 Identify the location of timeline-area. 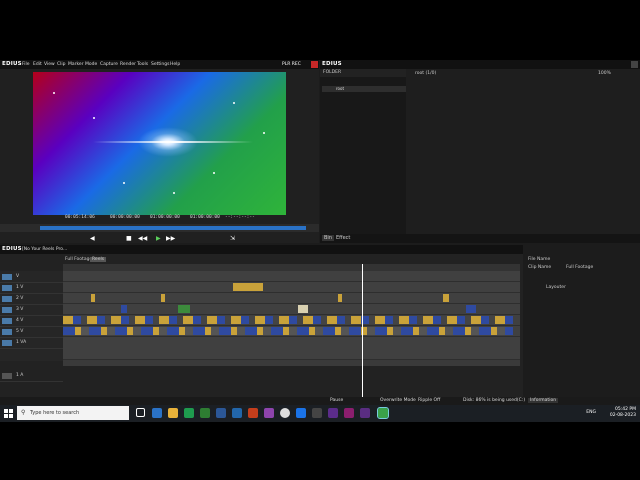
(291, 318).